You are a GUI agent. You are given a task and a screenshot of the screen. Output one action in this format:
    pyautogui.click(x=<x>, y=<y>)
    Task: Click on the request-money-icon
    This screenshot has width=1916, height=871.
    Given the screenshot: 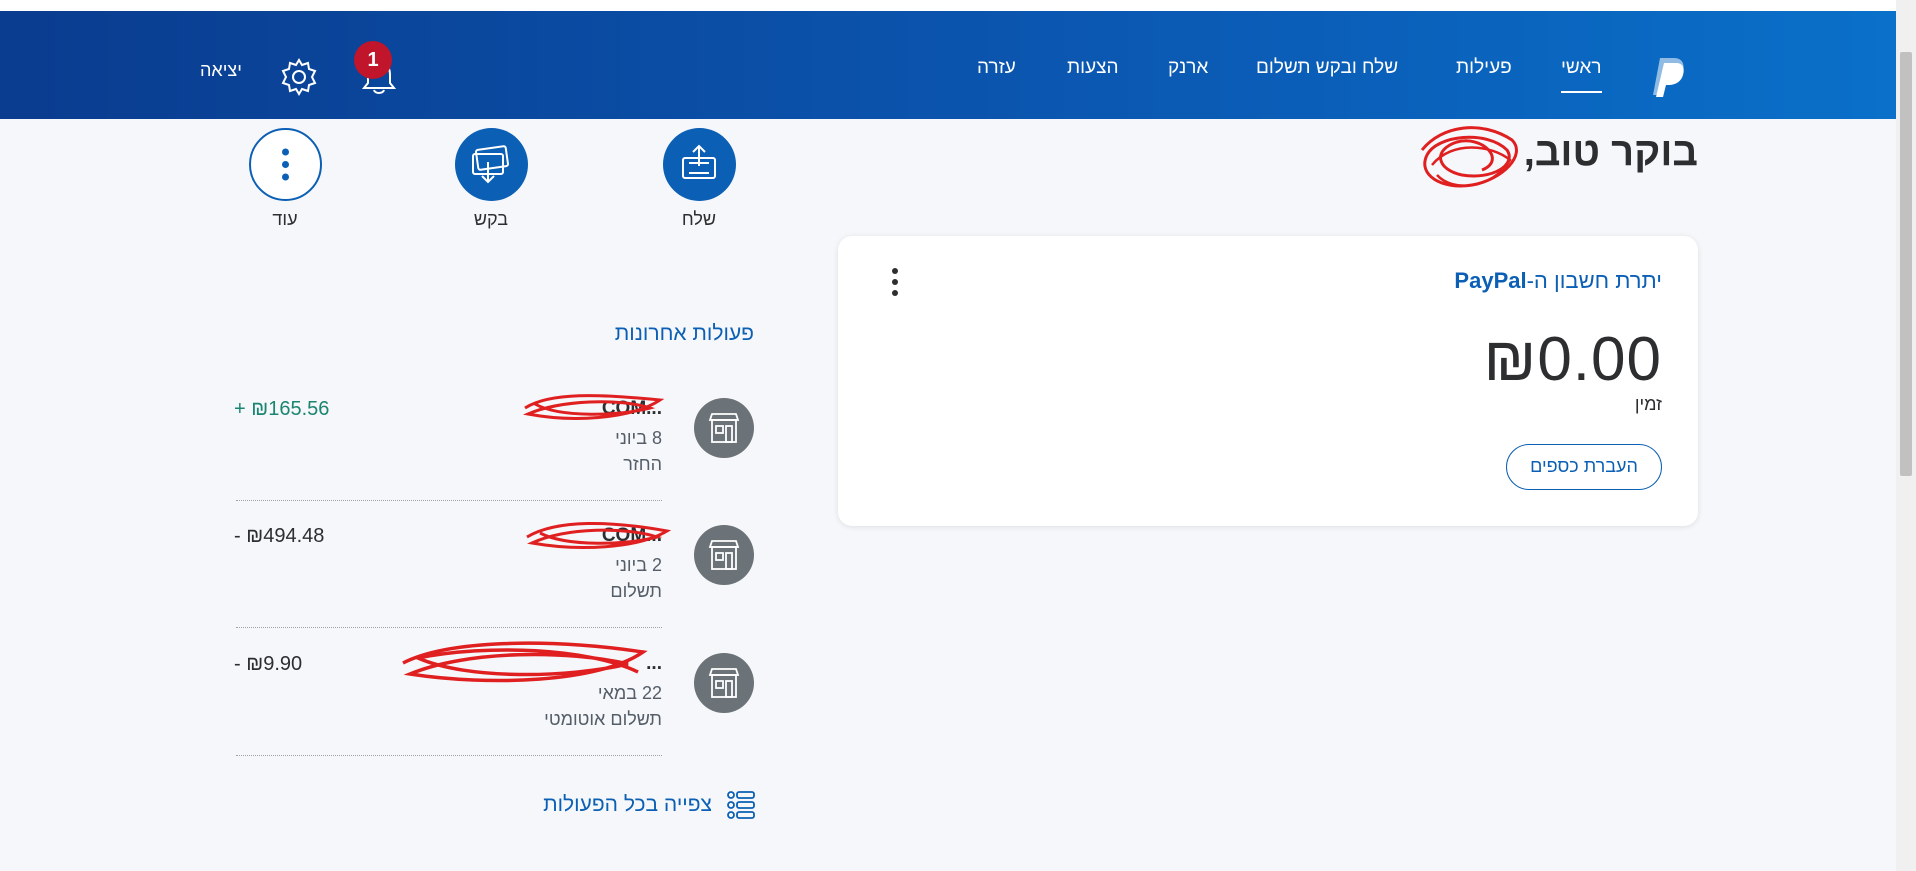 What is the action you would take?
    pyautogui.click(x=490, y=164)
    